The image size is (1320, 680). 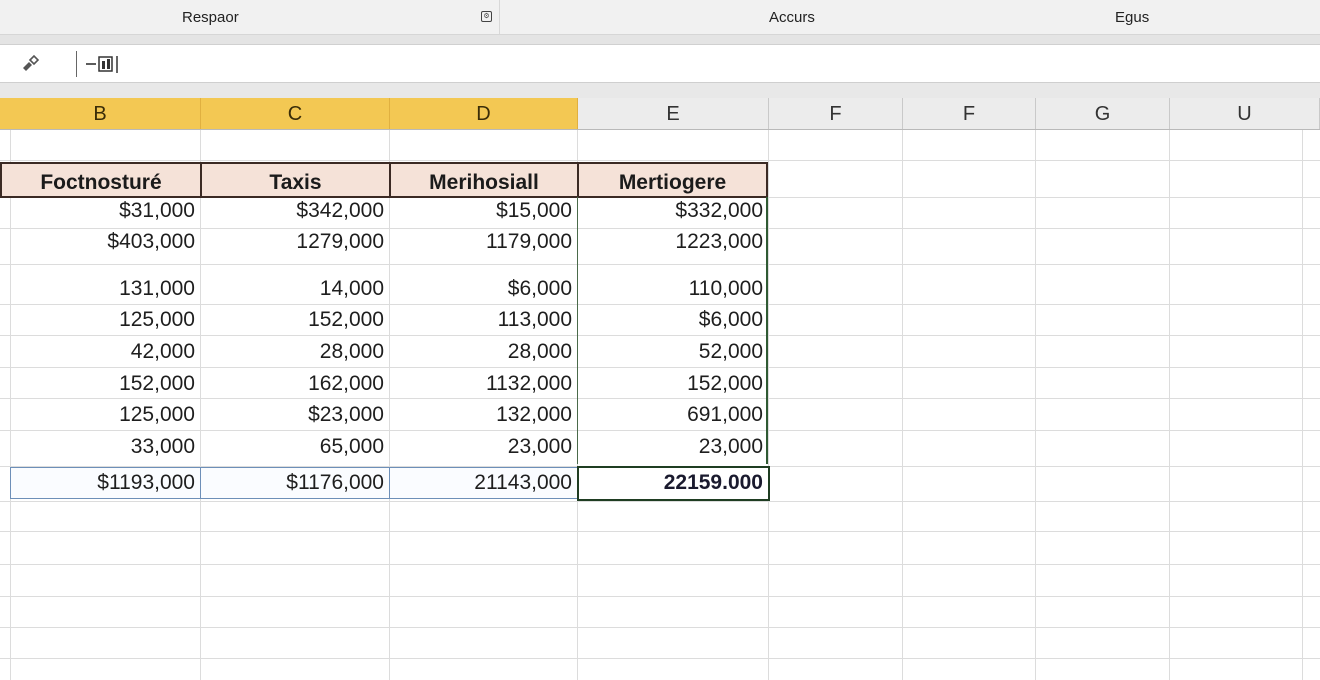 What do you see at coordinates (294, 289) in the screenshot?
I see `cell-c-row3: 14,000` at bounding box center [294, 289].